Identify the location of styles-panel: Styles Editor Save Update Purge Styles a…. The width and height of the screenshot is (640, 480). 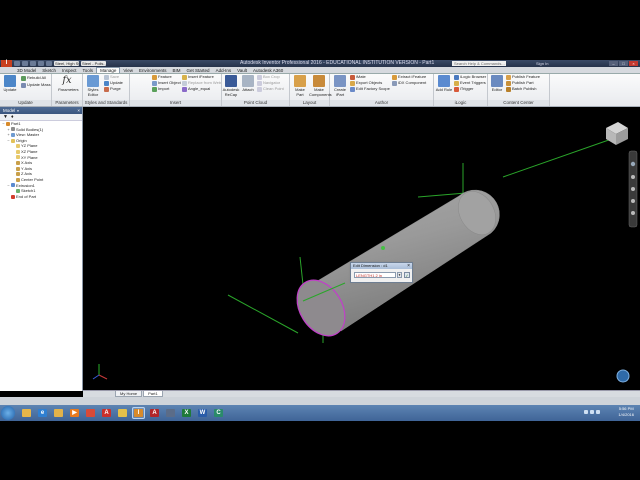
(106, 90).